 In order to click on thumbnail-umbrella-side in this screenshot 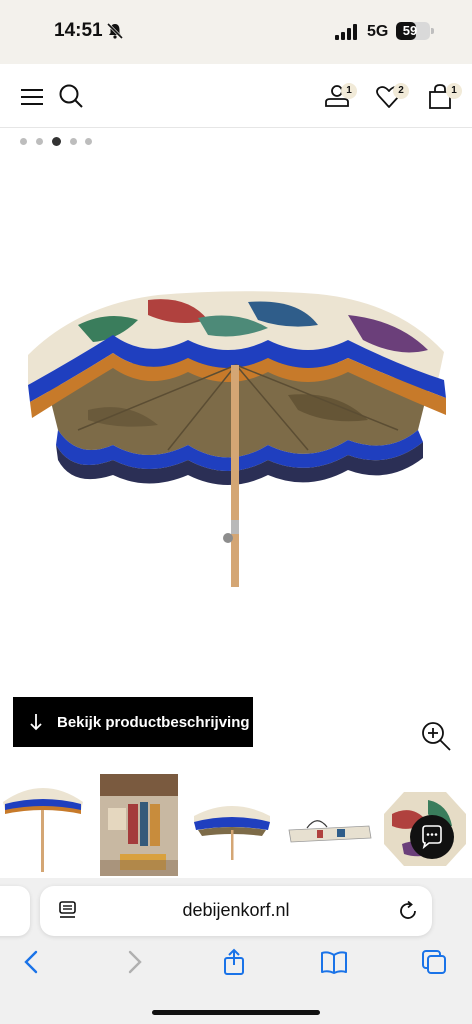, I will do `click(232, 825)`.